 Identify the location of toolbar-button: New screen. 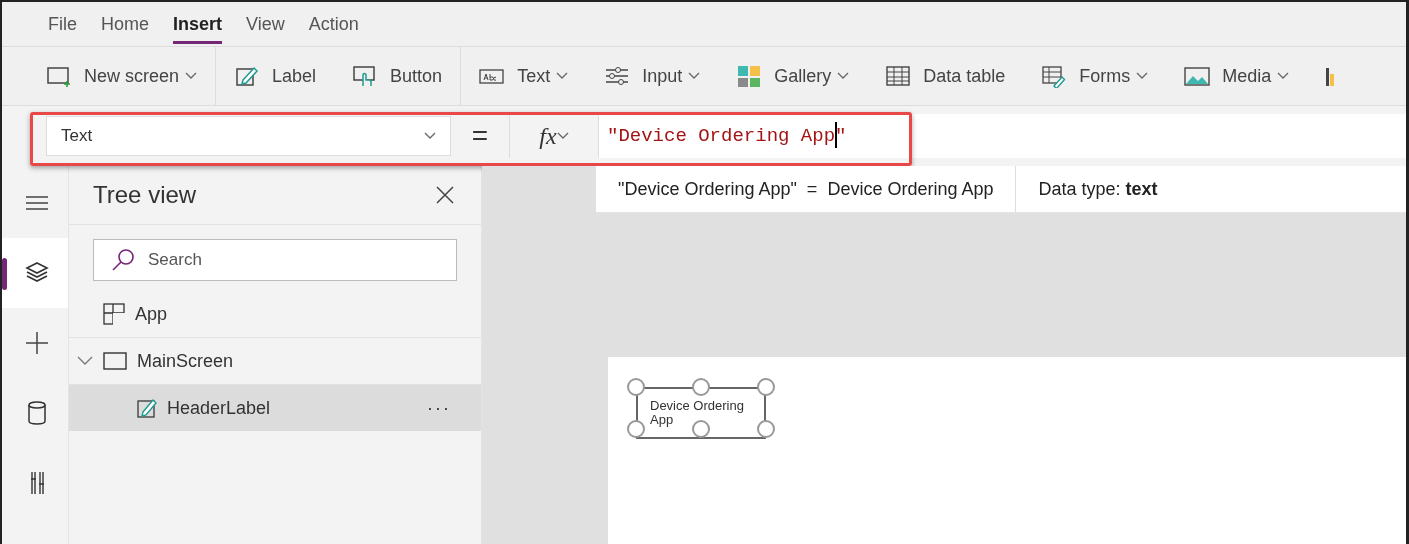
(122, 76).